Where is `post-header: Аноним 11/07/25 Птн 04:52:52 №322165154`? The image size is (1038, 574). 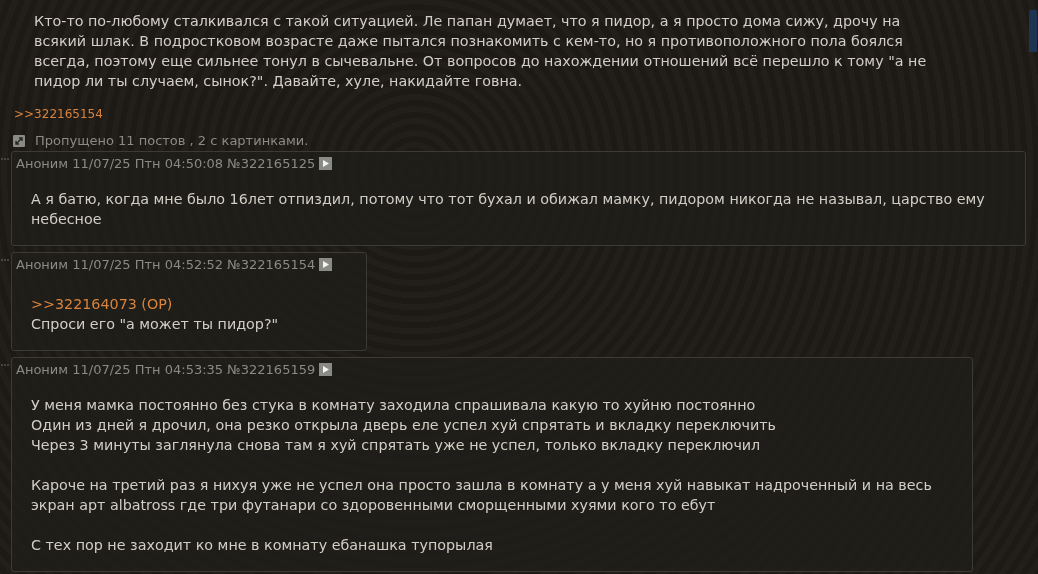
post-header: Аноним 11/07/25 Птн 04:52:52 №322165154 is located at coordinates (166, 264).